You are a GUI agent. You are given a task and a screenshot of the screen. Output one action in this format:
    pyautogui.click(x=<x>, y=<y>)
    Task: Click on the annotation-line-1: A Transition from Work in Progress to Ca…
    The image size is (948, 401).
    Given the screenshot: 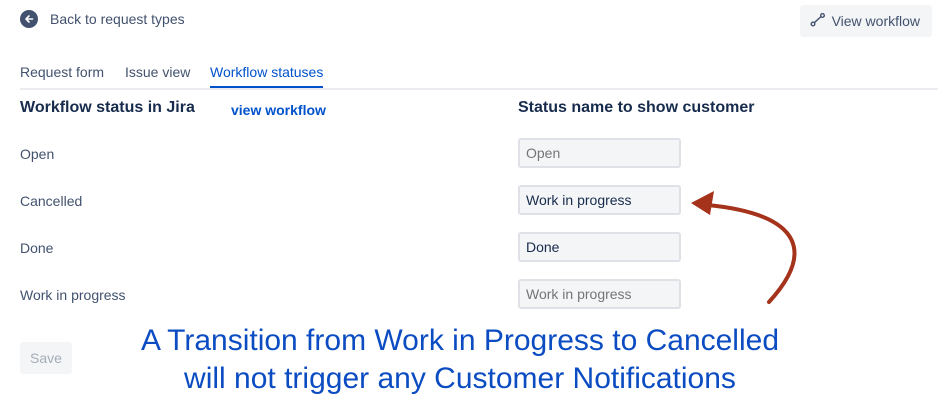 What is the action you would take?
    pyautogui.click(x=460, y=340)
    